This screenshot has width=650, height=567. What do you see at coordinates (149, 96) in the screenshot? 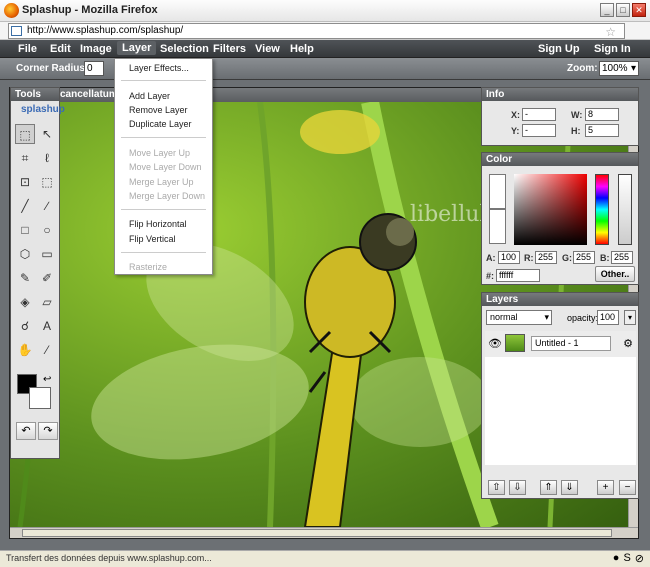
I see `menu-add-layer: Add Layer` at bounding box center [149, 96].